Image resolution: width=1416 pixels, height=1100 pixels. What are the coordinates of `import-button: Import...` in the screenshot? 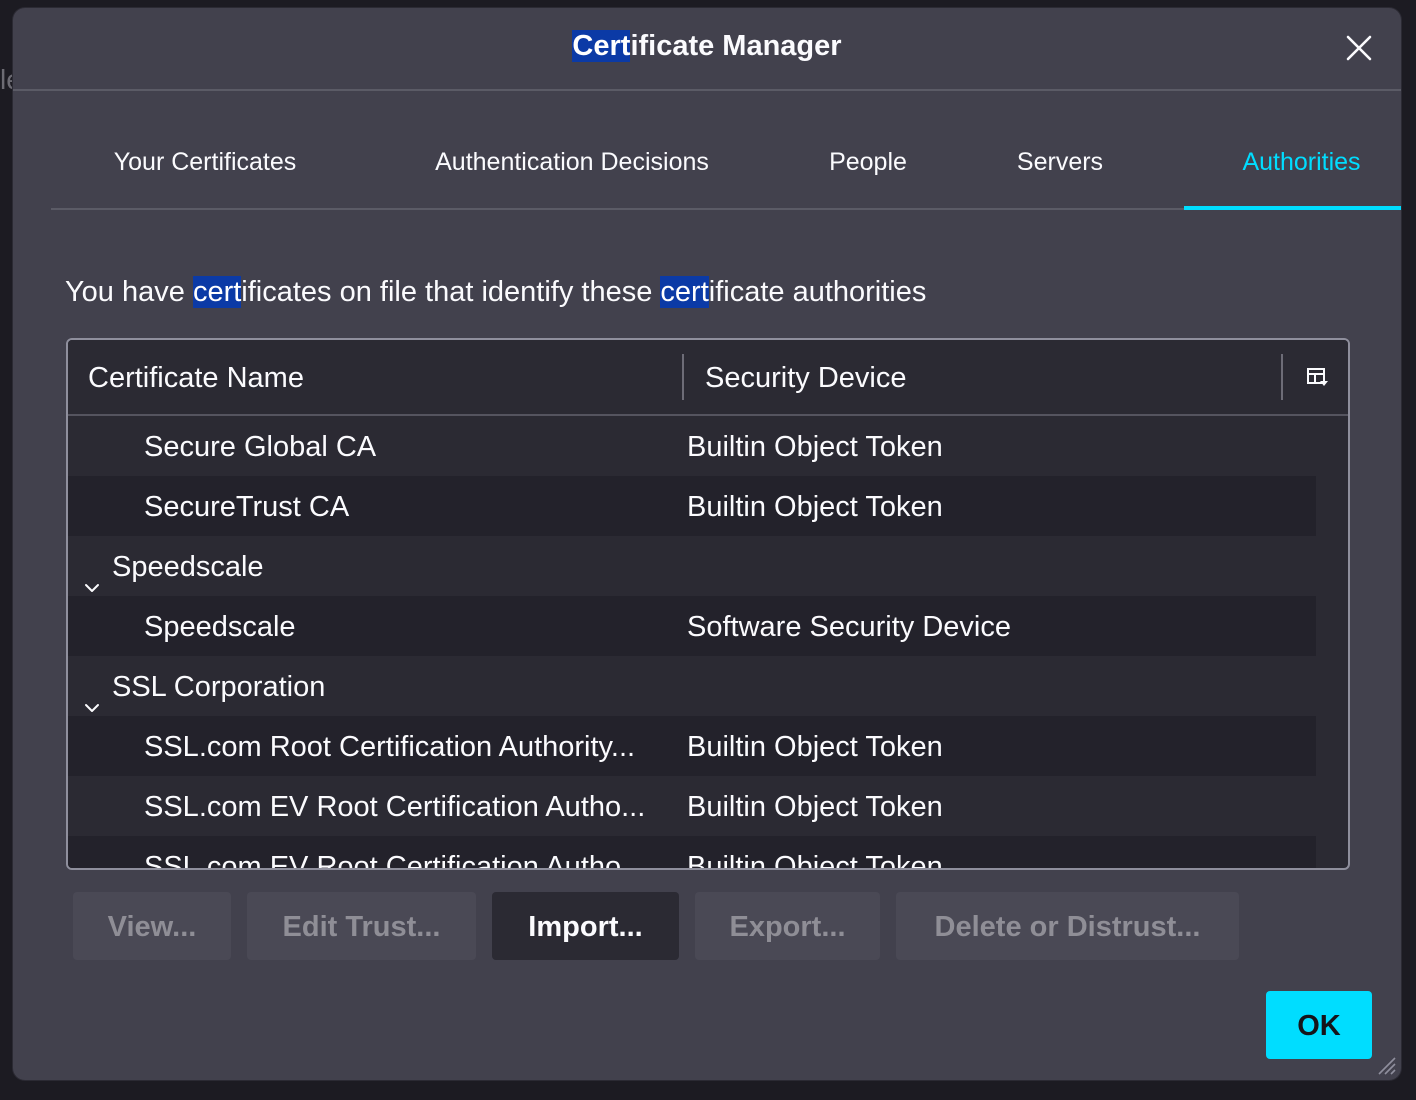 It's located at (585, 926).